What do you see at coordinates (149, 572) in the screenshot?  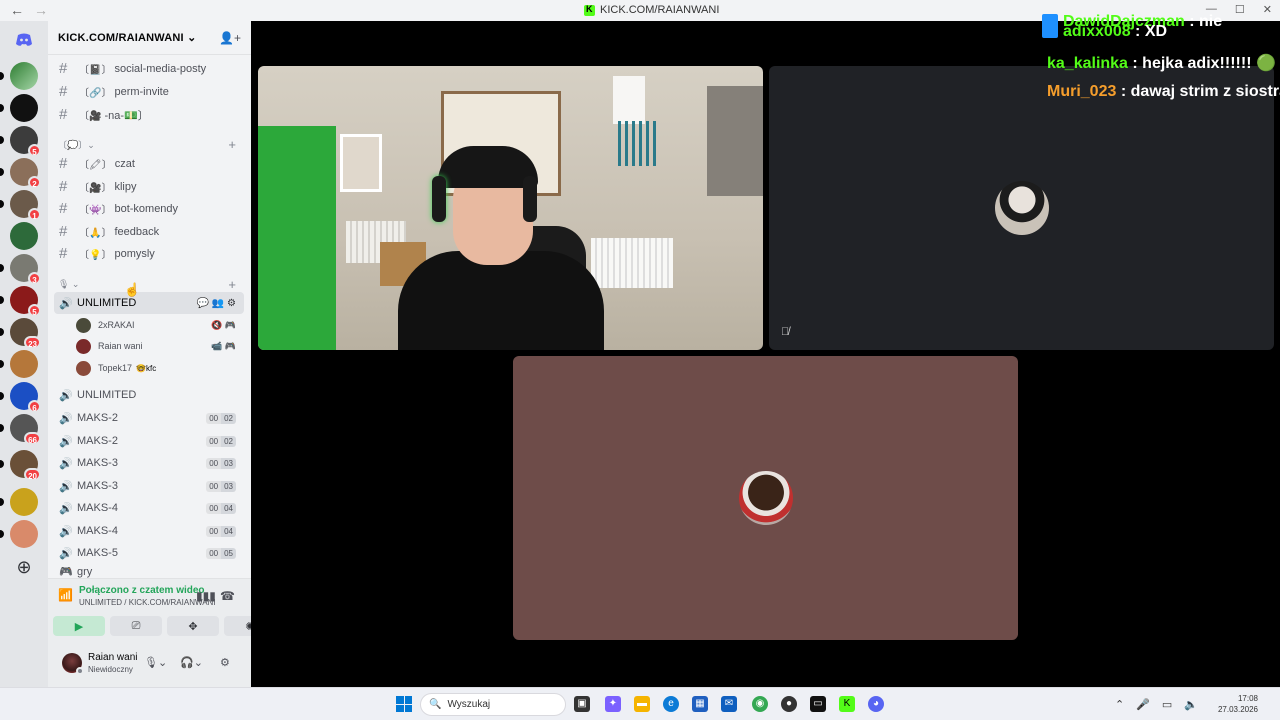 I see `voice-channel: 🎮 gry` at bounding box center [149, 572].